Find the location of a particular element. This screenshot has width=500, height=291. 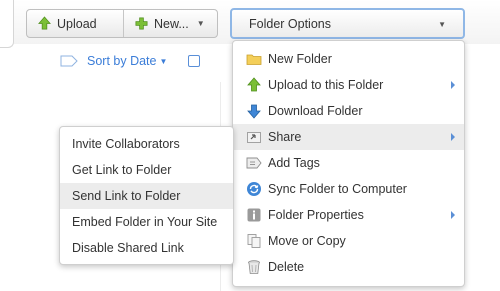

menu-item-upload-to-folder: Upload to this Folder is located at coordinates (348, 85).